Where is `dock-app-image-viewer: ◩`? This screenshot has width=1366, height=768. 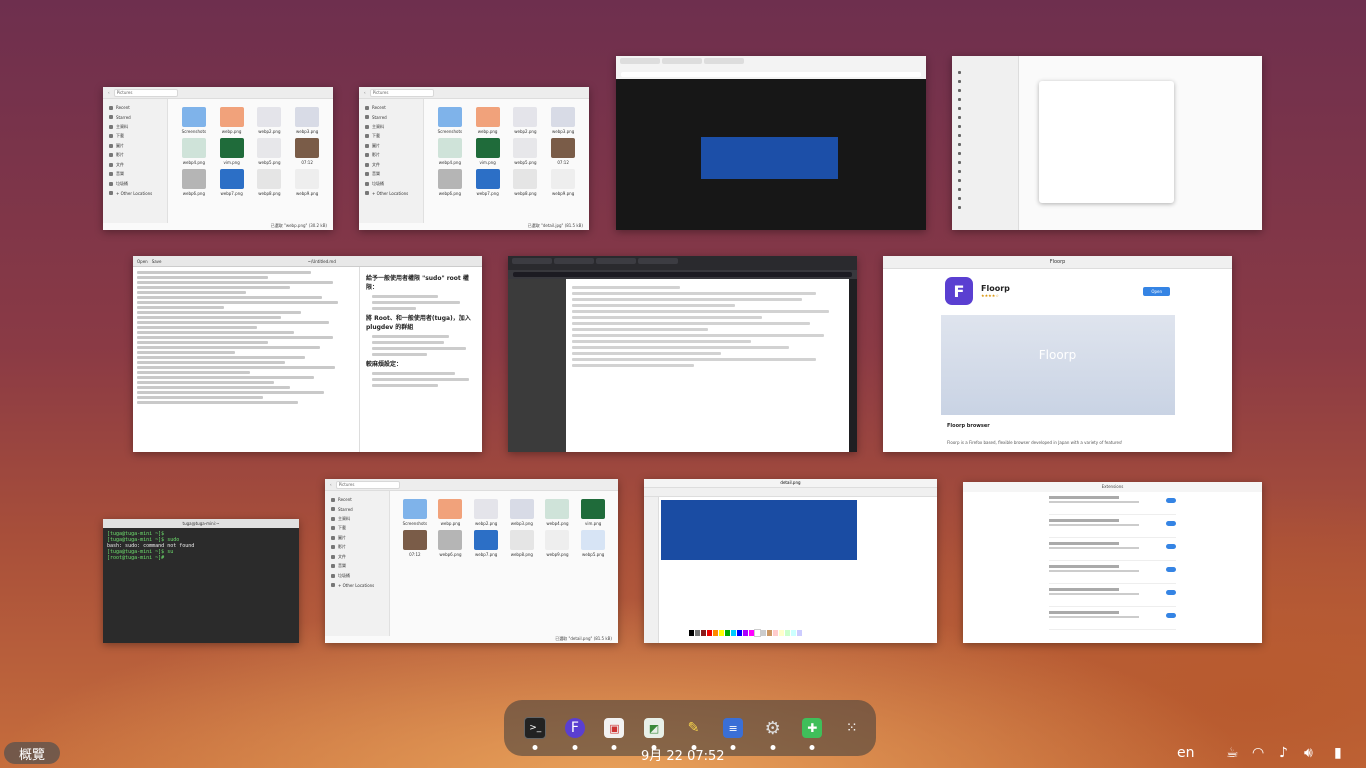 dock-app-image-viewer: ◩ is located at coordinates (654, 730).